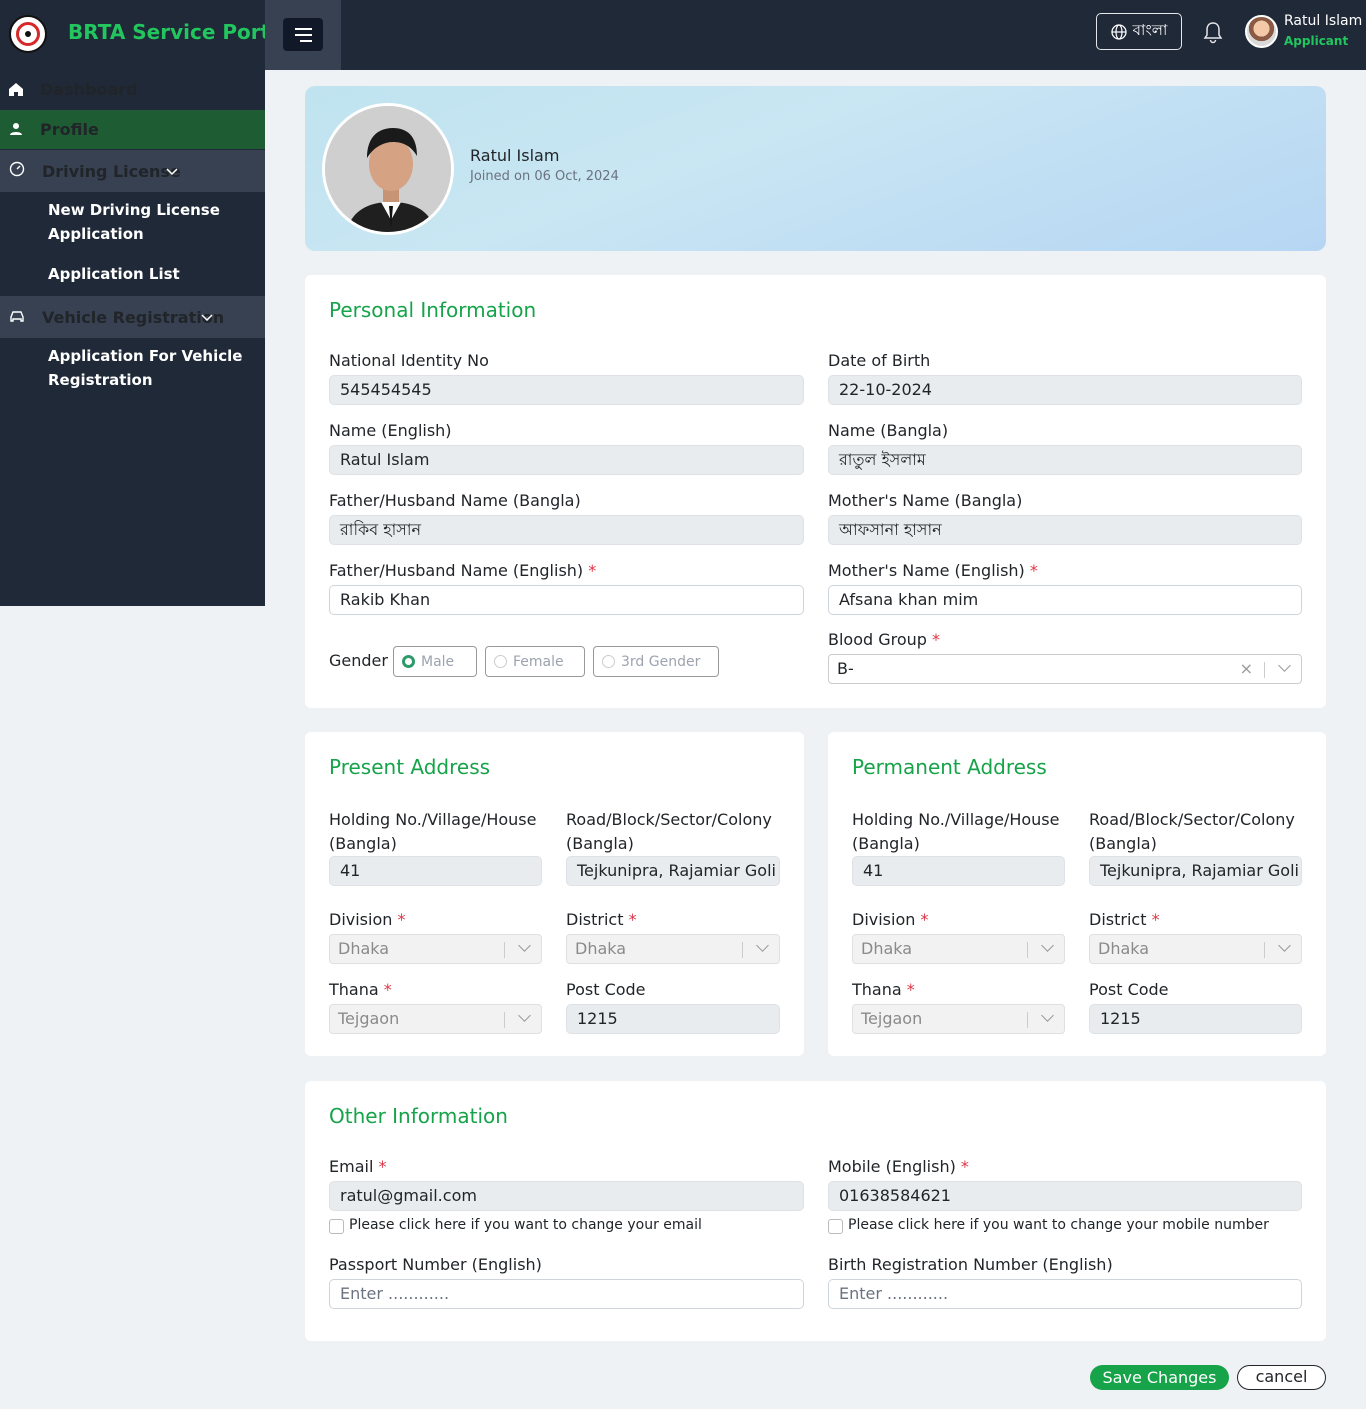  What do you see at coordinates (566, 600) in the screenshot?
I see `father-name-english-field: Rakib Khan` at bounding box center [566, 600].